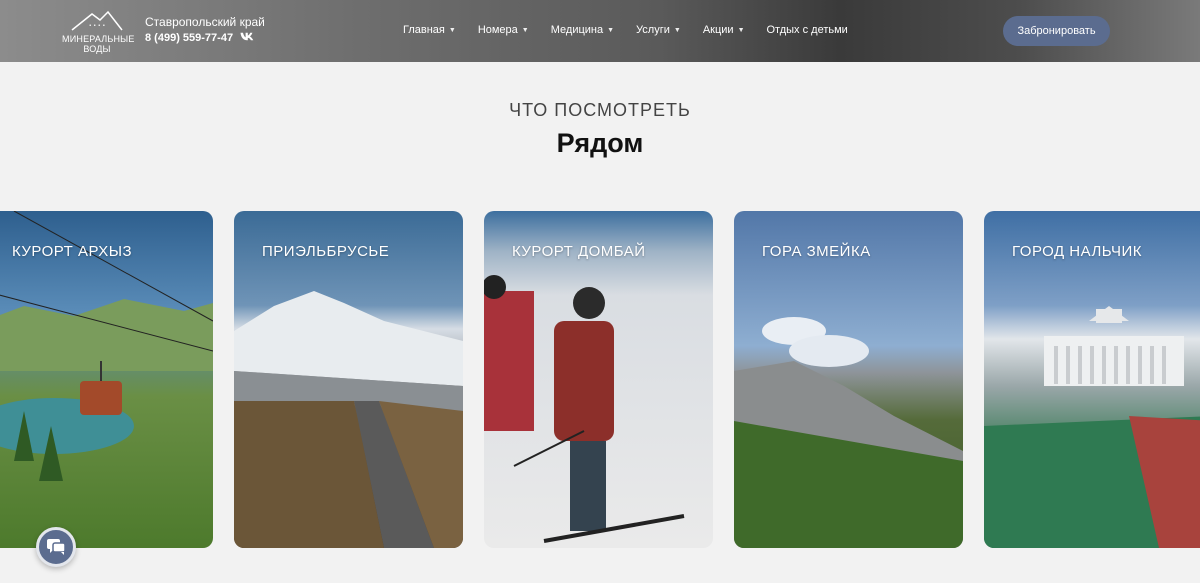 The width and height of the screenshot is (1200, 583). Describe the element at coordinates (326, 251) in the screenshot. I see `card-label: ПРИЭЛЬБРУСЬЕ` at that location.